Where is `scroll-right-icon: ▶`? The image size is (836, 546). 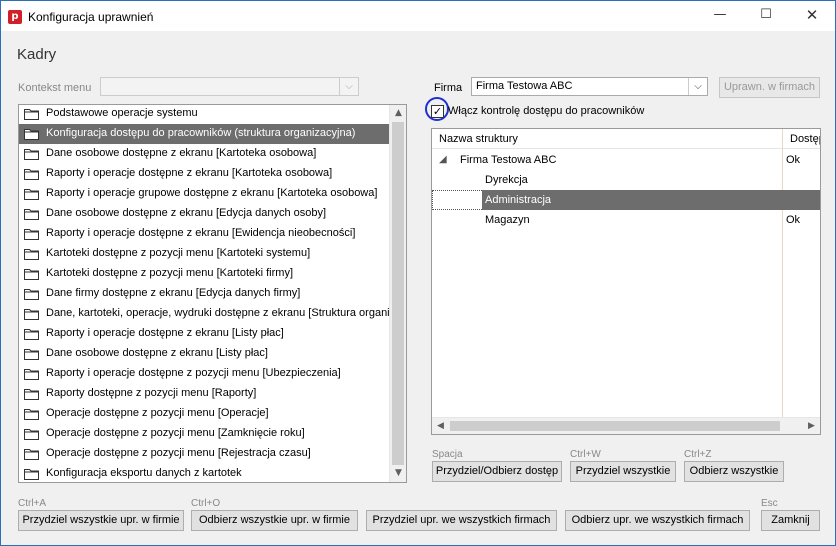 scroll-right-icon: ▶ is located at coordinates (811, 426).